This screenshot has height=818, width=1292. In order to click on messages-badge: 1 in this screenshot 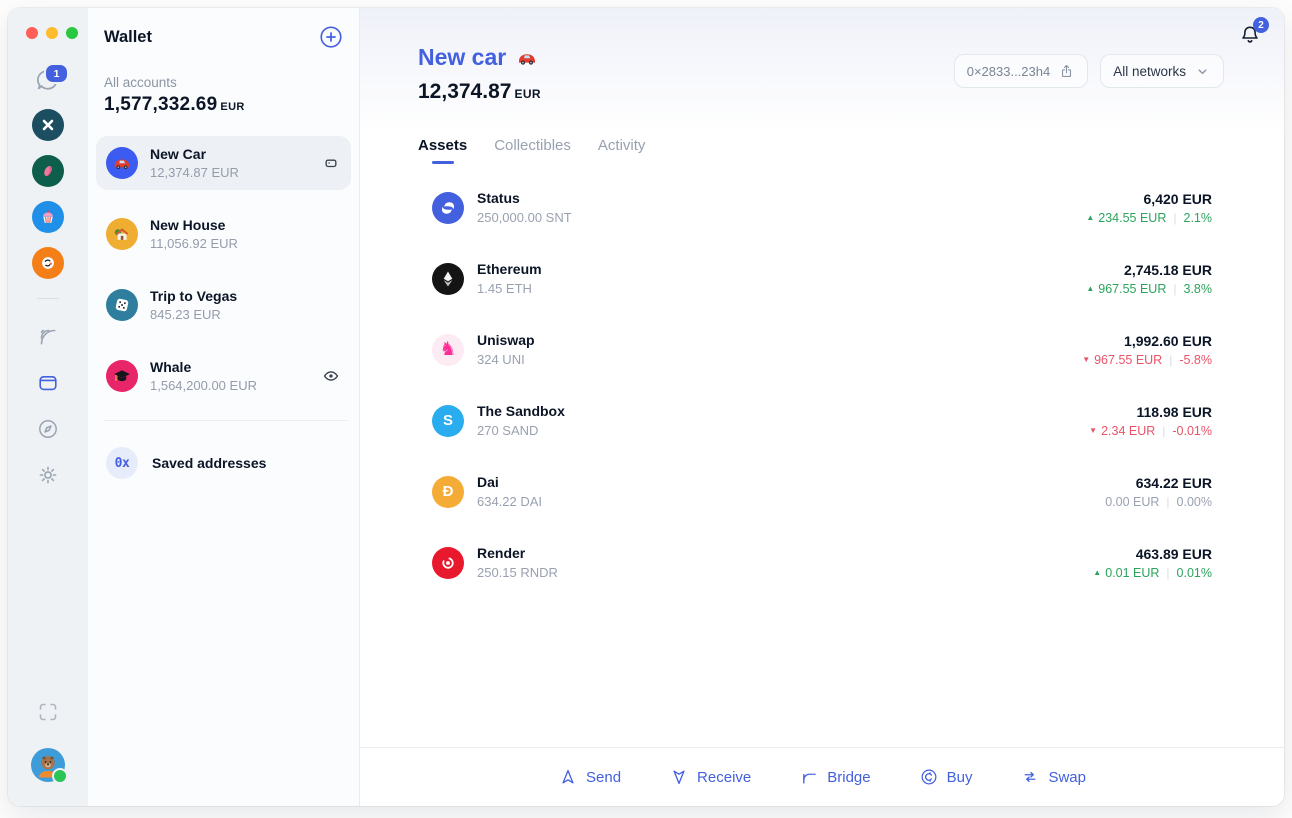, I will do `click(56, 73)`.